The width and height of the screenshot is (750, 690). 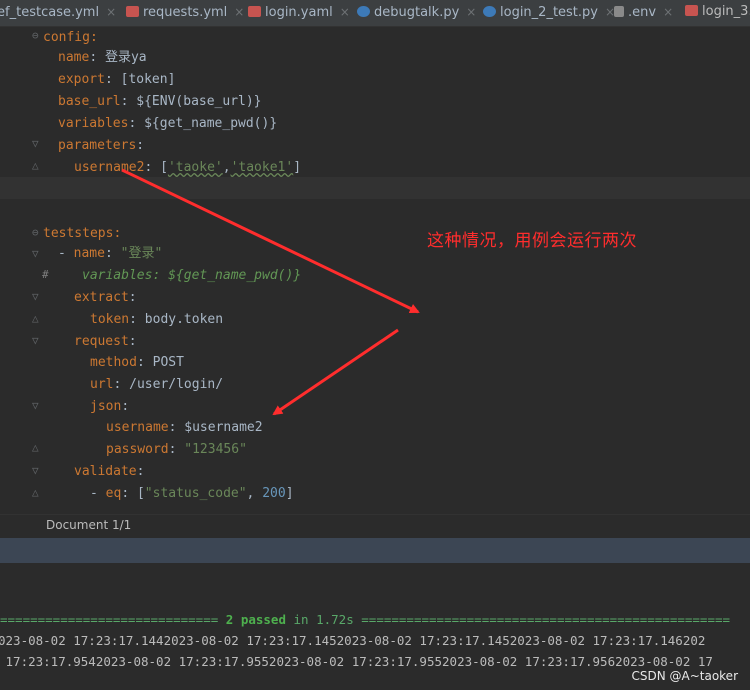 I want to click on arrow-to-annotation, so click(x=270, y=241).